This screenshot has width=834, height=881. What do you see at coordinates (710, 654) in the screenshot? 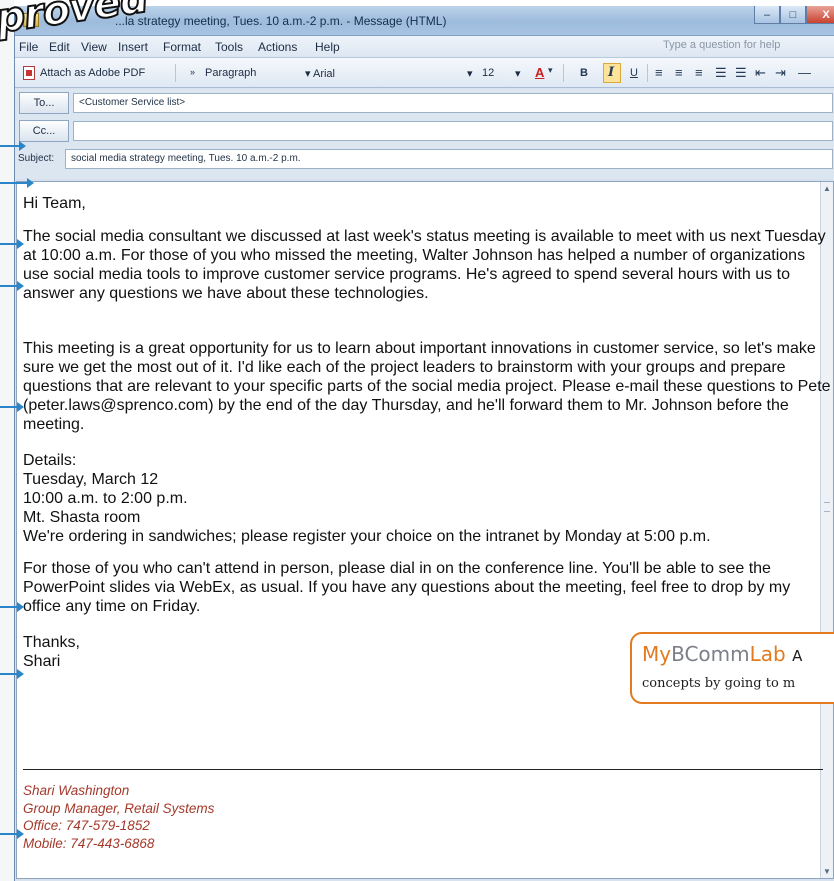
I see `mylab-bcomm: BComm` at bounding box center [710, 654].